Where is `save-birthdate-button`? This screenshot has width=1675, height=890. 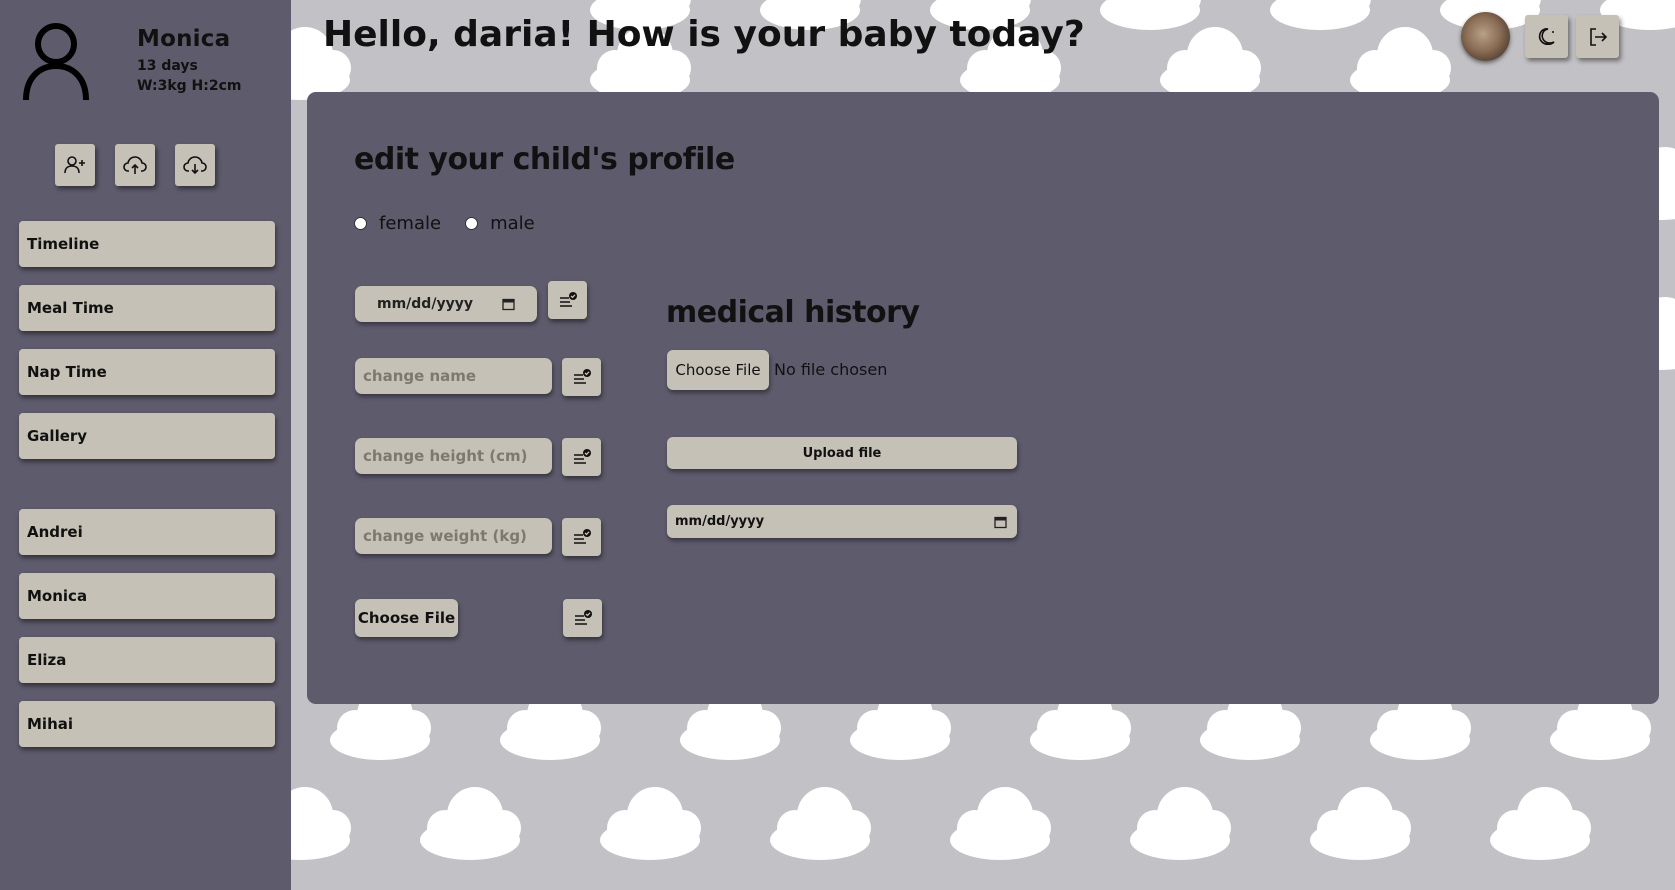
save-birthdate-button is located at coordinates (567, 300).